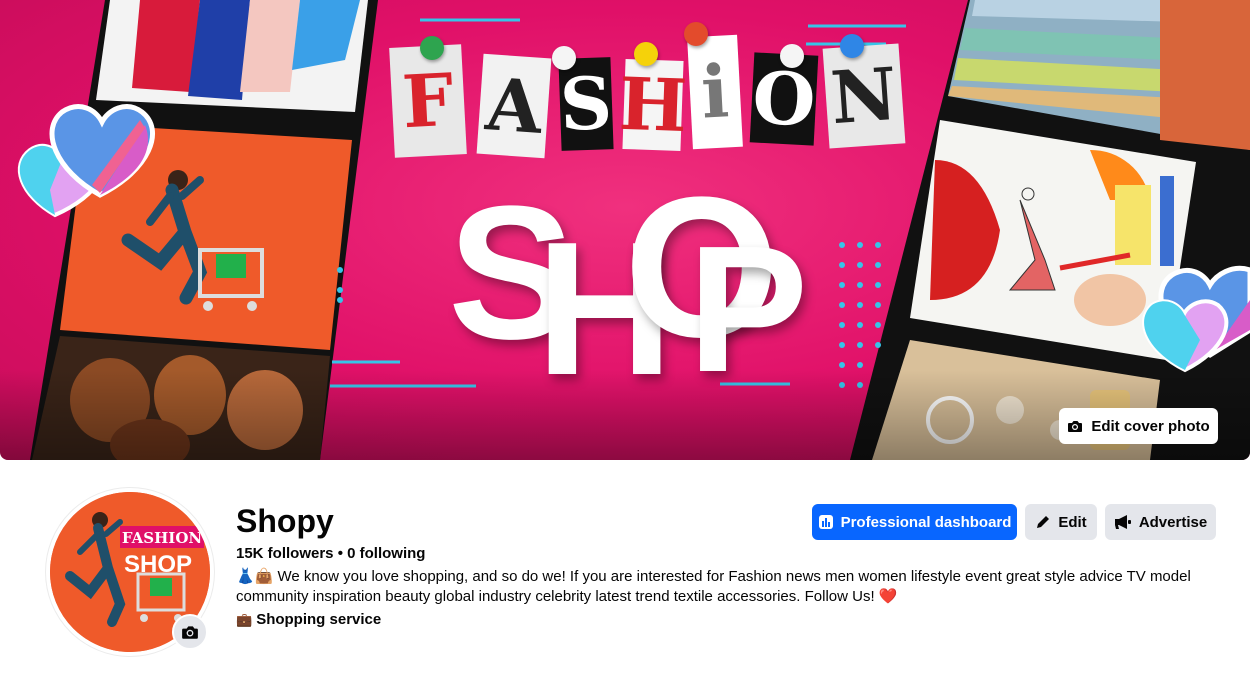 The height and width of the screenshot is (679, 1250). What do you see at coordinates (255, 576) in the screenshot?
I see `bio-emoji: 👗👜` at bounding box center [255, 576].